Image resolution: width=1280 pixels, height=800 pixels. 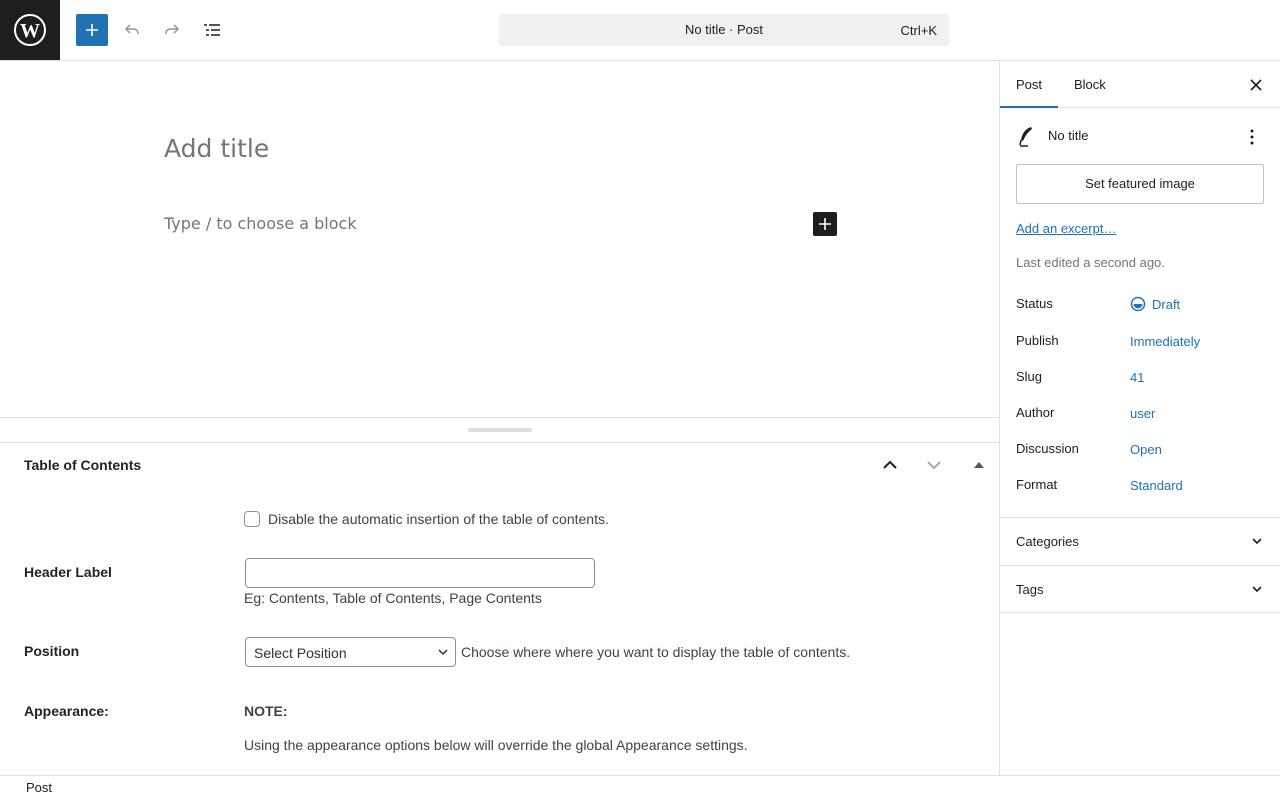 I want to click on meta-row-discussion: Discussion Open, so click(x=1140, y=451).